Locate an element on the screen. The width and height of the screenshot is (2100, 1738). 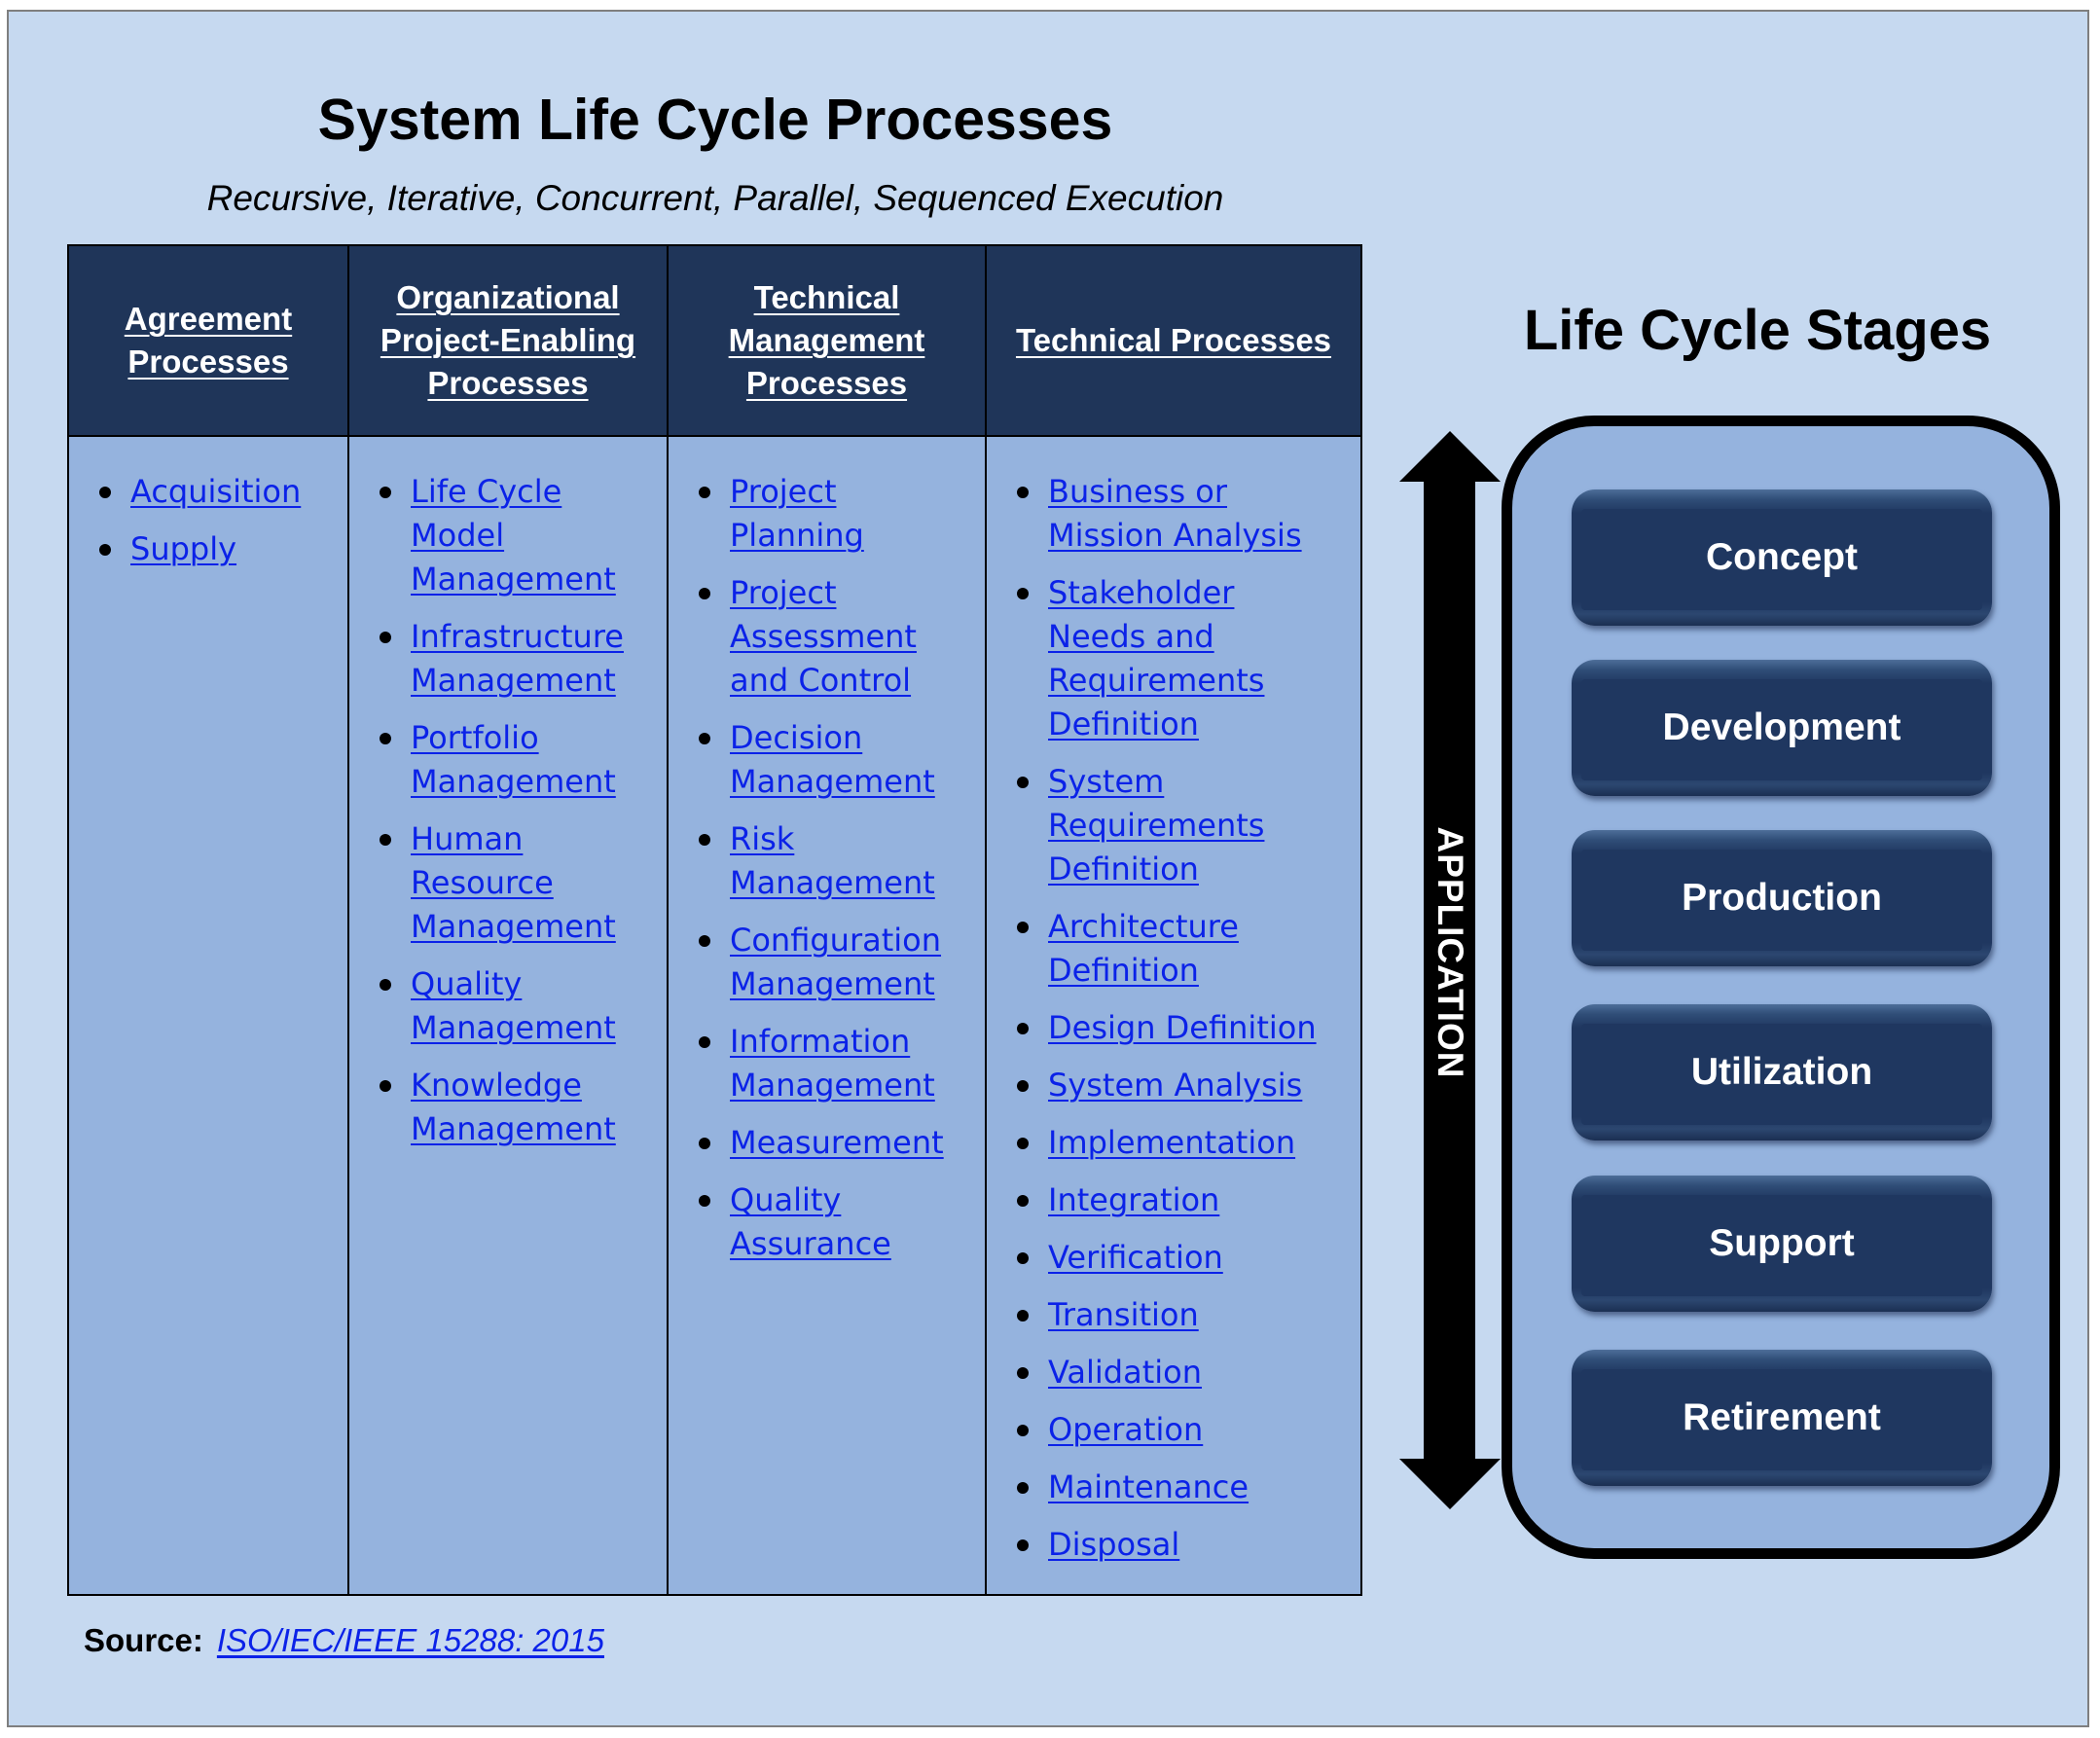
process-link: Measurement is located at coordinates (847, 1143).